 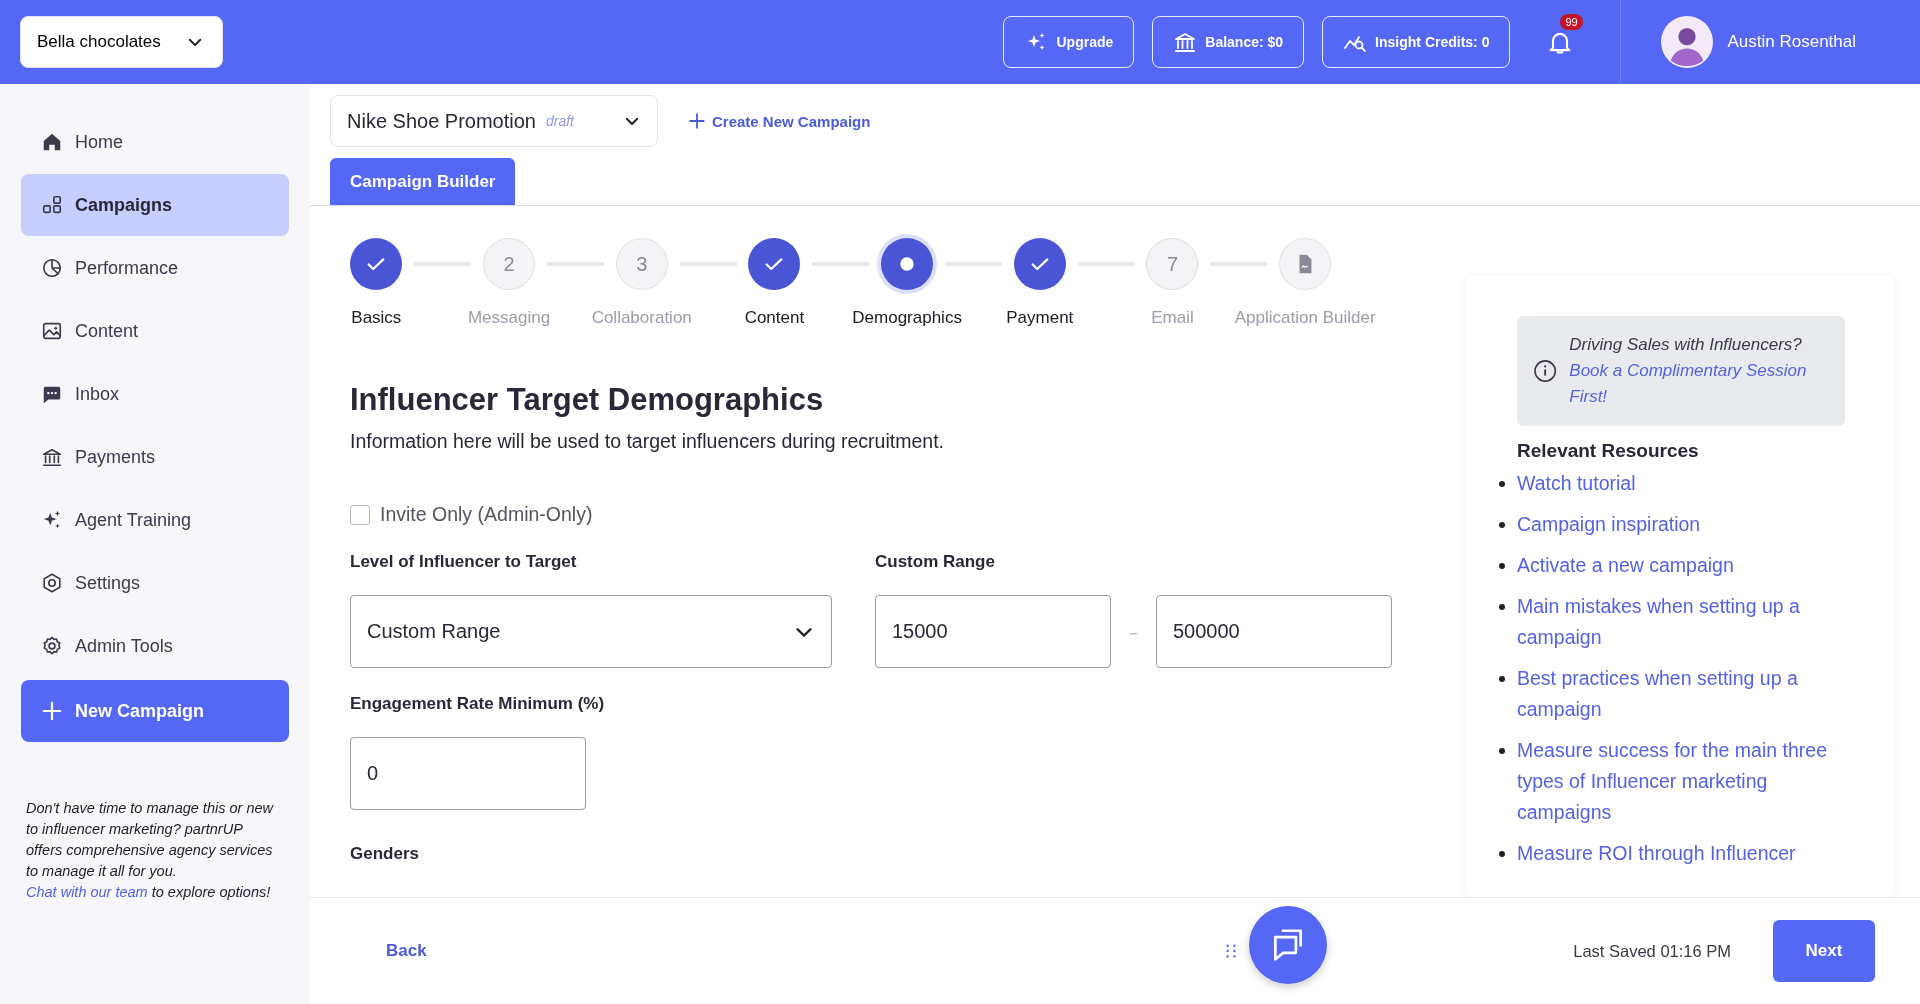 I want to click on avatar-icon, so click(x=1687, y=42).